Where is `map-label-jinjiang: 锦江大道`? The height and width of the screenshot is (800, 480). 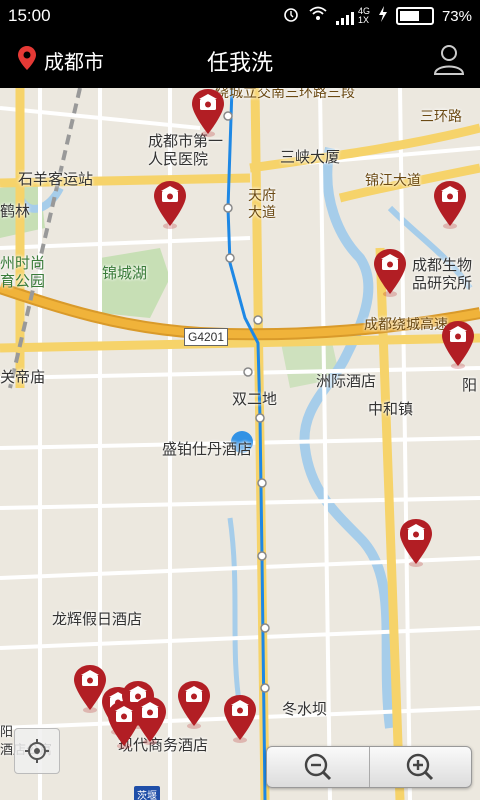 map-label-jinjiang: 锦江大道 is located at coordinates (393, 181).